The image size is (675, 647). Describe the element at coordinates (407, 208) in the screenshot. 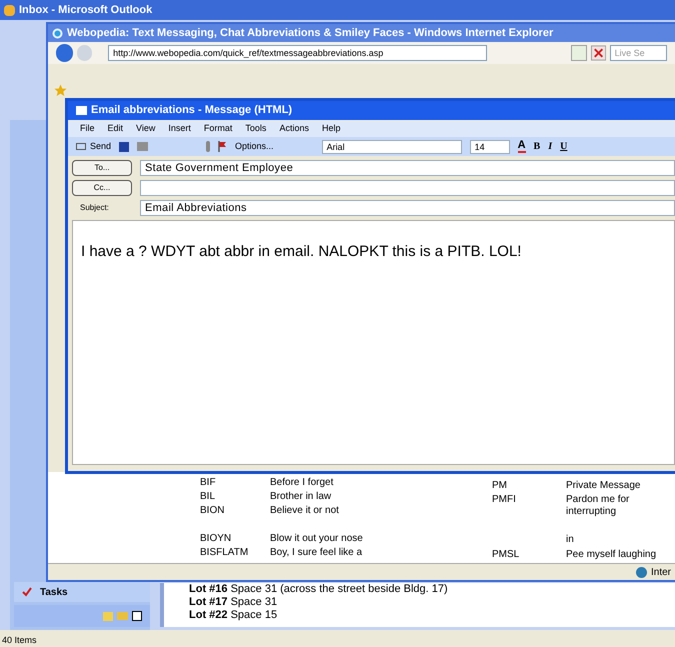

I see `subject-field: Email Abbreviations` at that location.